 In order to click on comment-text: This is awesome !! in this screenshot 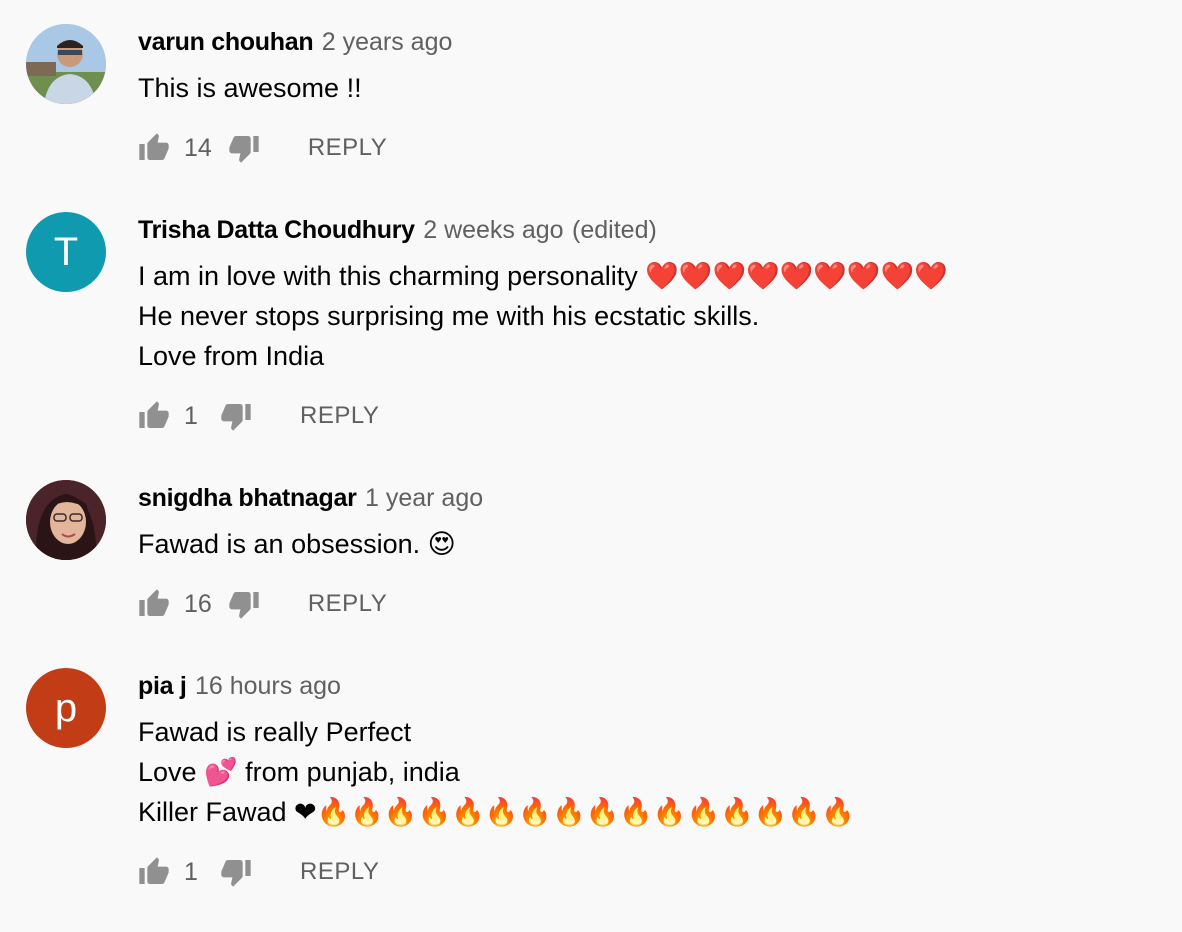, I will do `click(250, 88)`.